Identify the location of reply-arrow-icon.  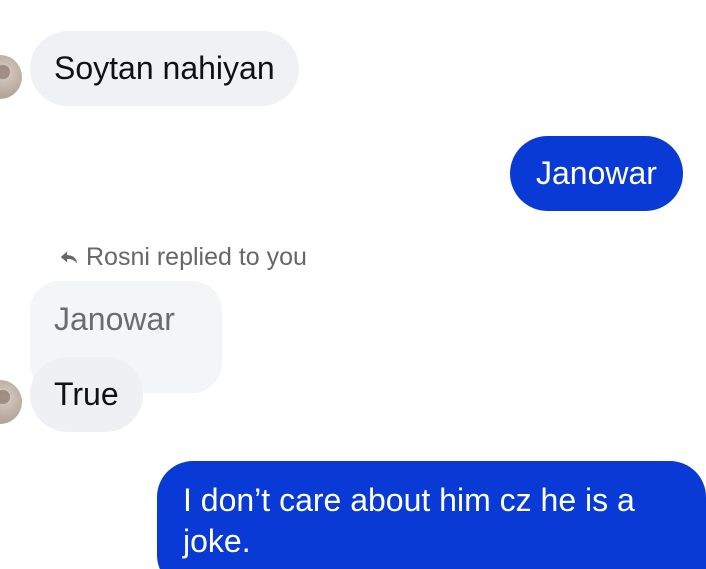
(69, 257).